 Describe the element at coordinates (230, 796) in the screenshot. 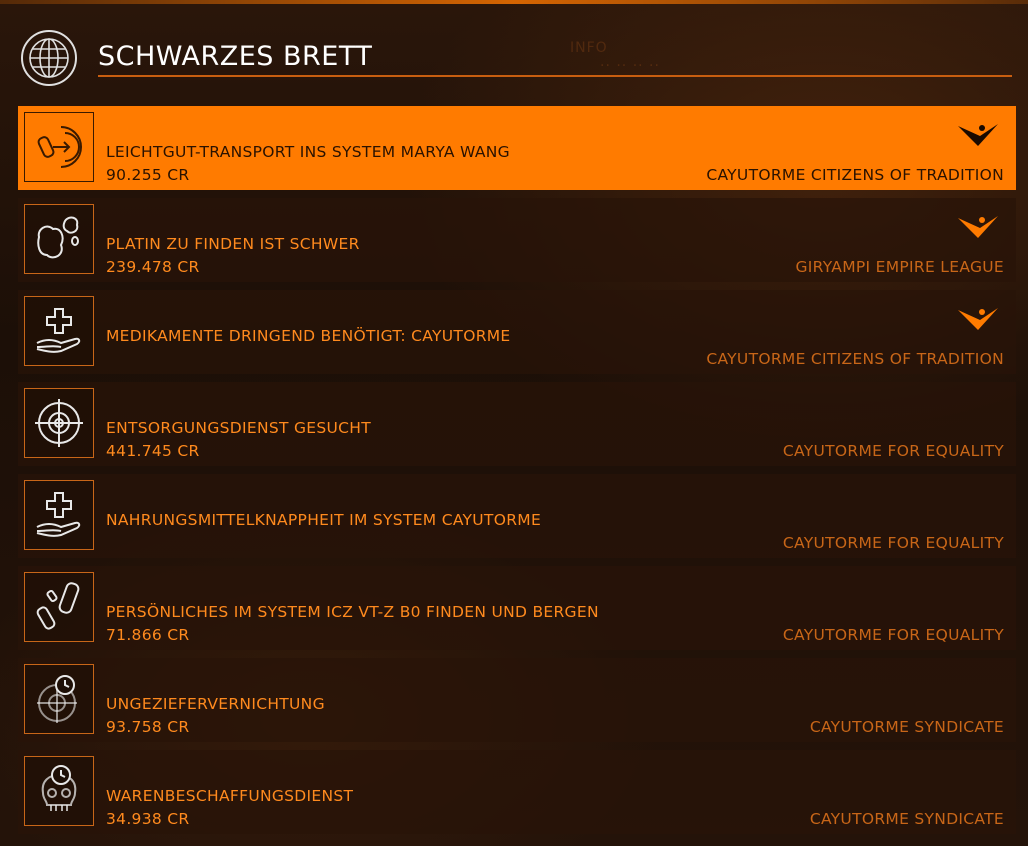

I see `mission-title: WARENBESCHAFFUNGSDIENST` at that location.